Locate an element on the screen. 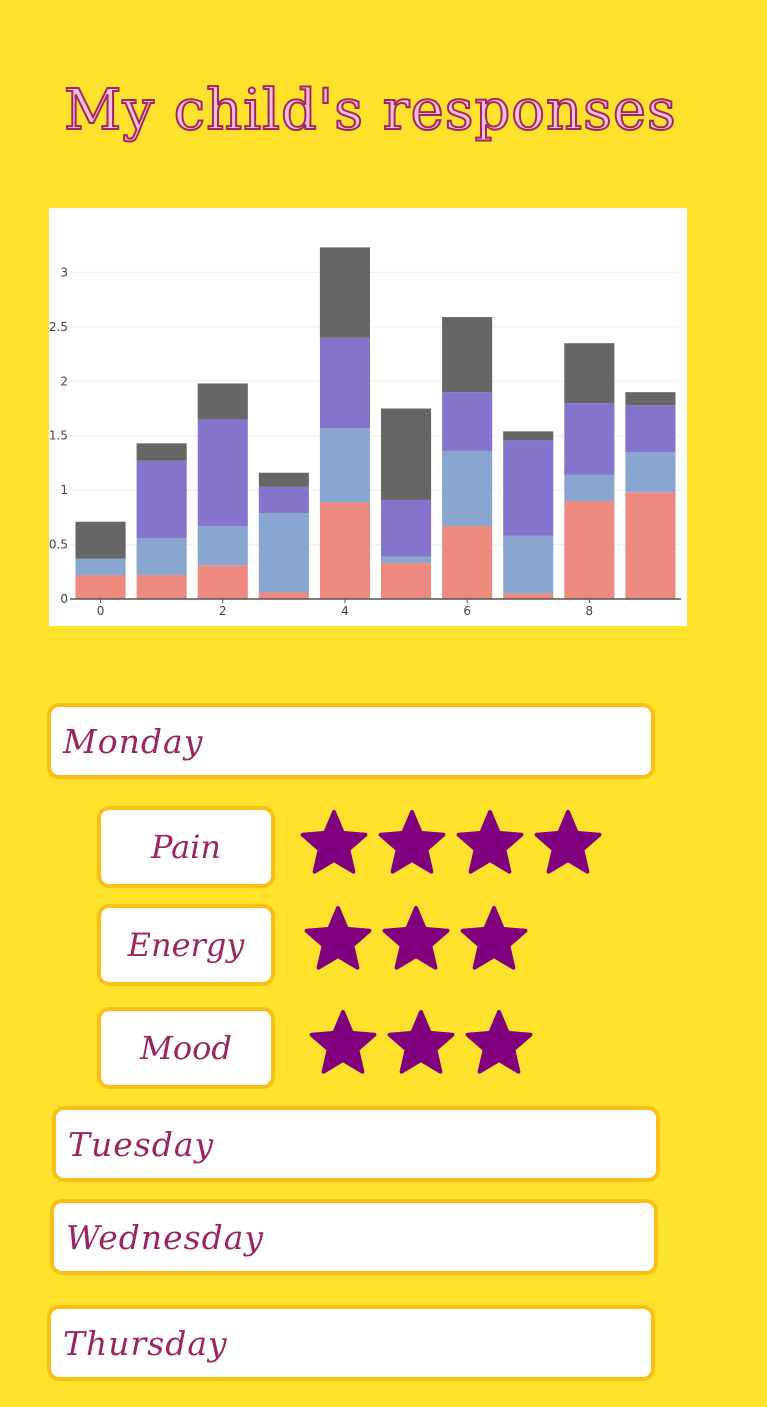 Image resolution: width=767 pixels, height=1407 pixels. x-tick-label: 0 is located at coordinates (101, 611).